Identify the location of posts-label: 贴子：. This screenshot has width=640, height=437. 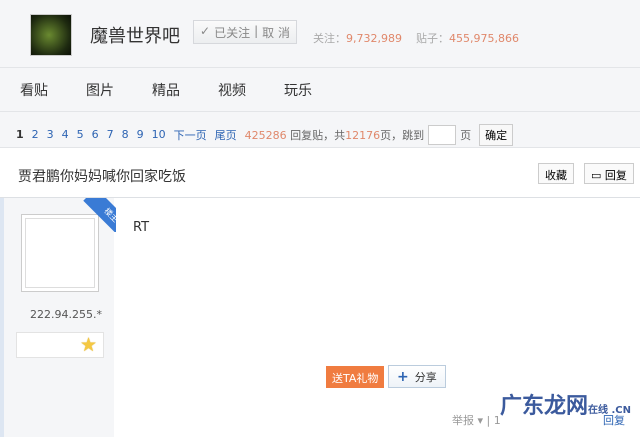
(432, 38).